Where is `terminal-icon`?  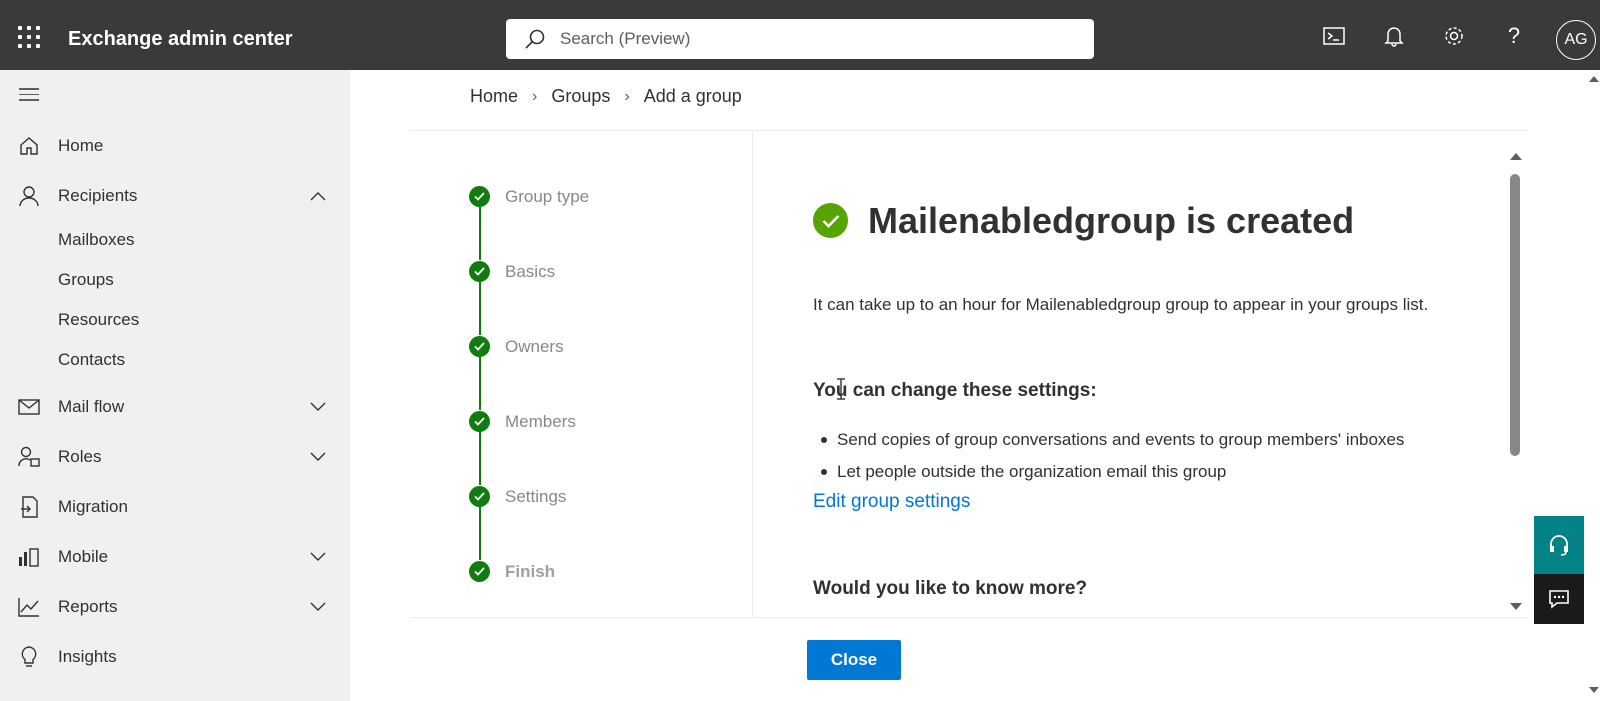 terminal-icon is located at coordinates (1334, 36).